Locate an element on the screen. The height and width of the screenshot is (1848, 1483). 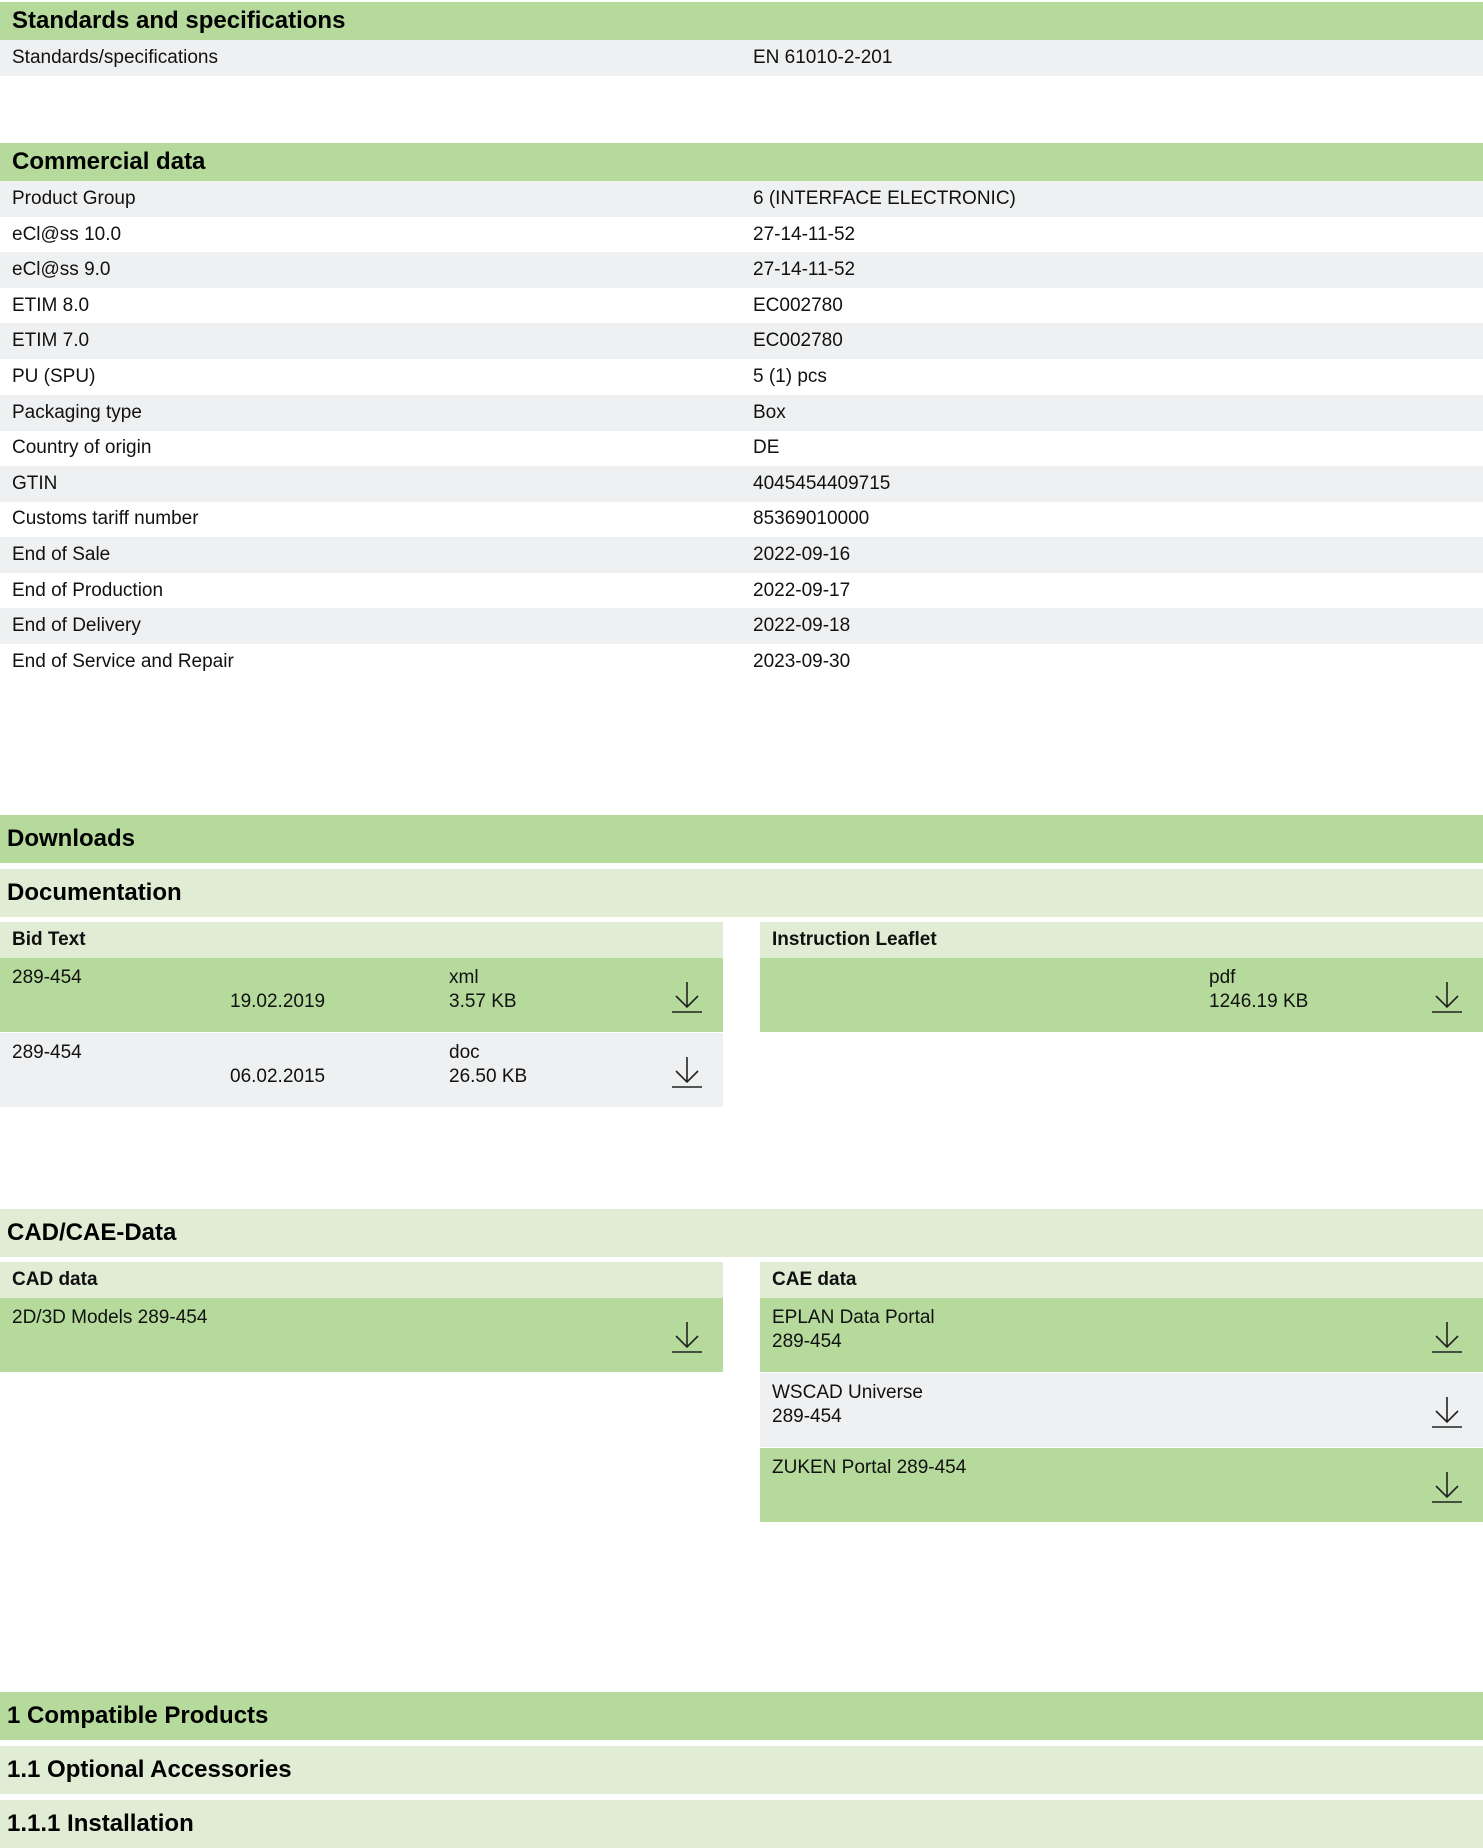
commercial-label: Packaging type is located at coordinates (77, 412).